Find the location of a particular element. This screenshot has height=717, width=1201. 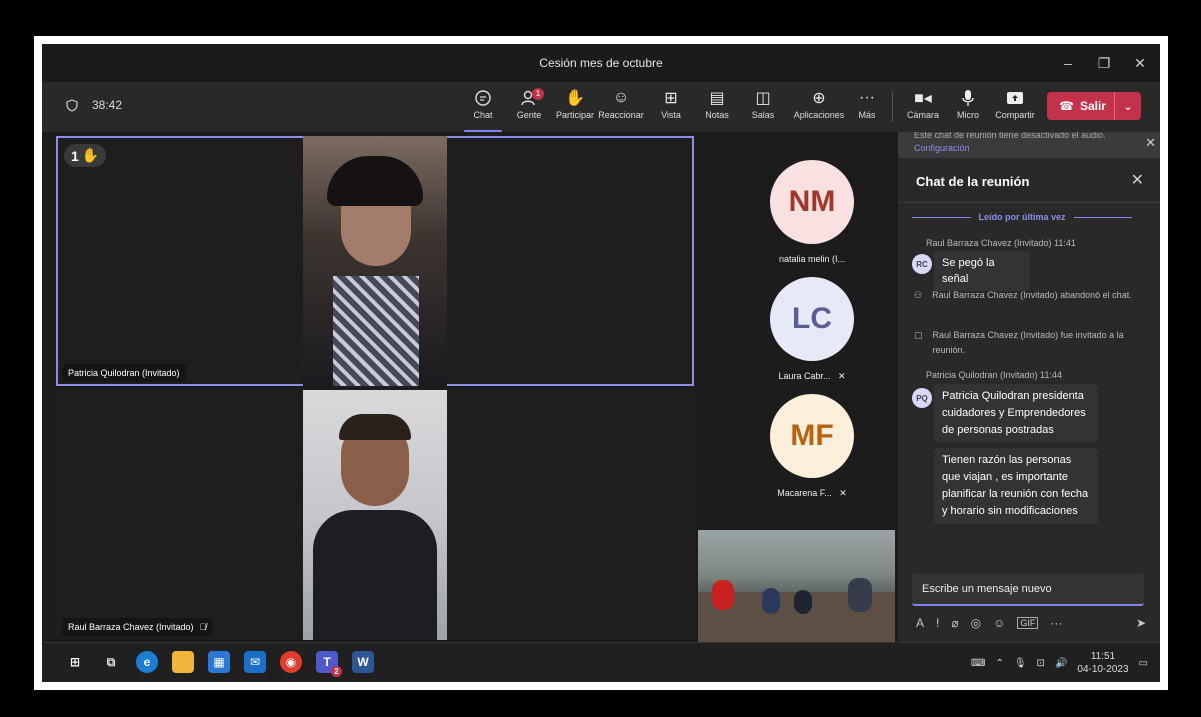

word-icon: W is located at coordinates (363, 662).